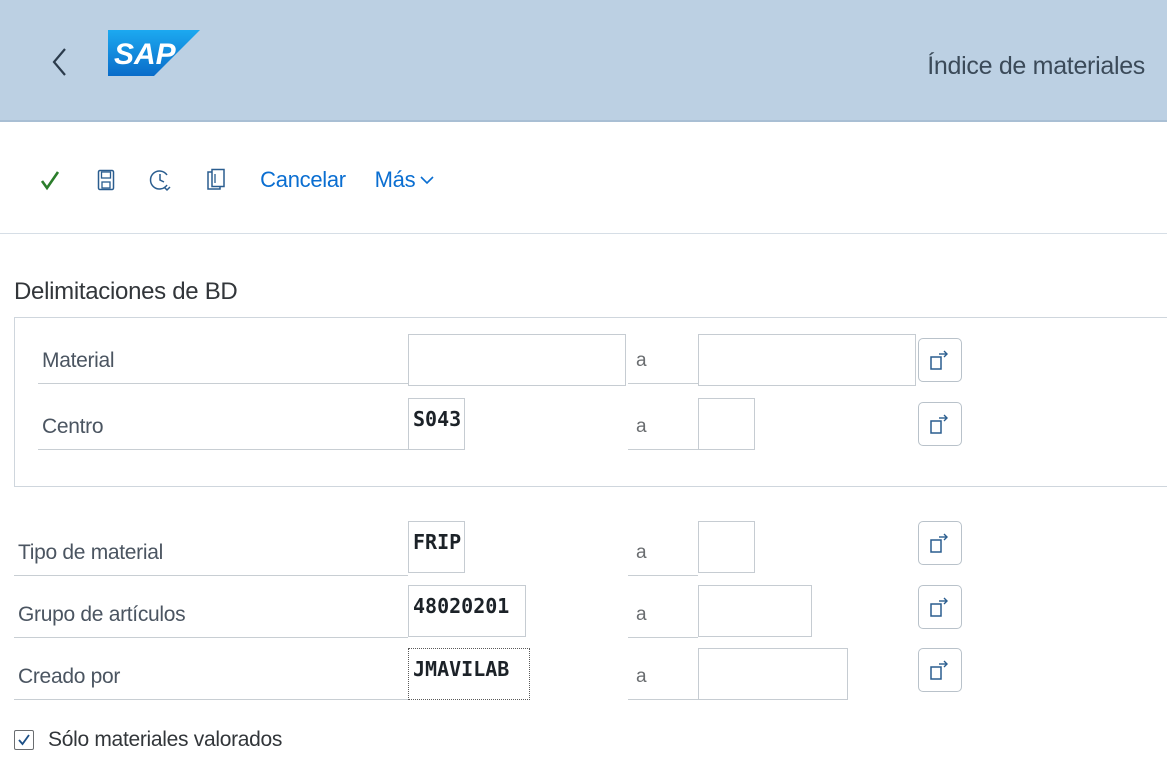 The image size is (1167, 776). I want to click on valued-materials-checkbox, so click(24, 740).